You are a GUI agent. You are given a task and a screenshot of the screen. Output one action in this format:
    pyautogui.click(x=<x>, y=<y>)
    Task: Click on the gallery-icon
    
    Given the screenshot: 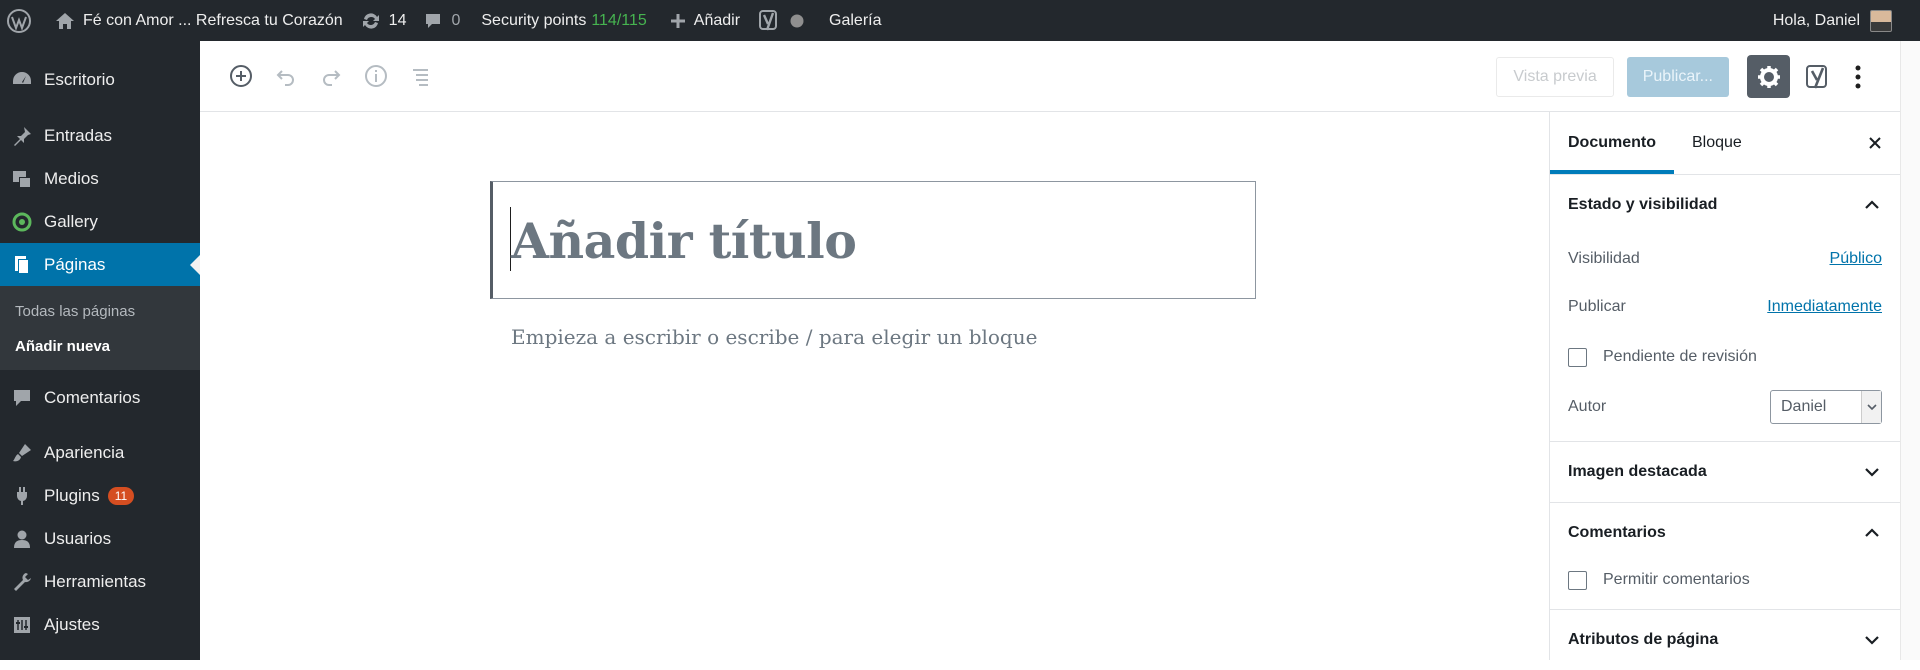 What is the action you would take?
    pyautogui.click(x=22, y=222)
    